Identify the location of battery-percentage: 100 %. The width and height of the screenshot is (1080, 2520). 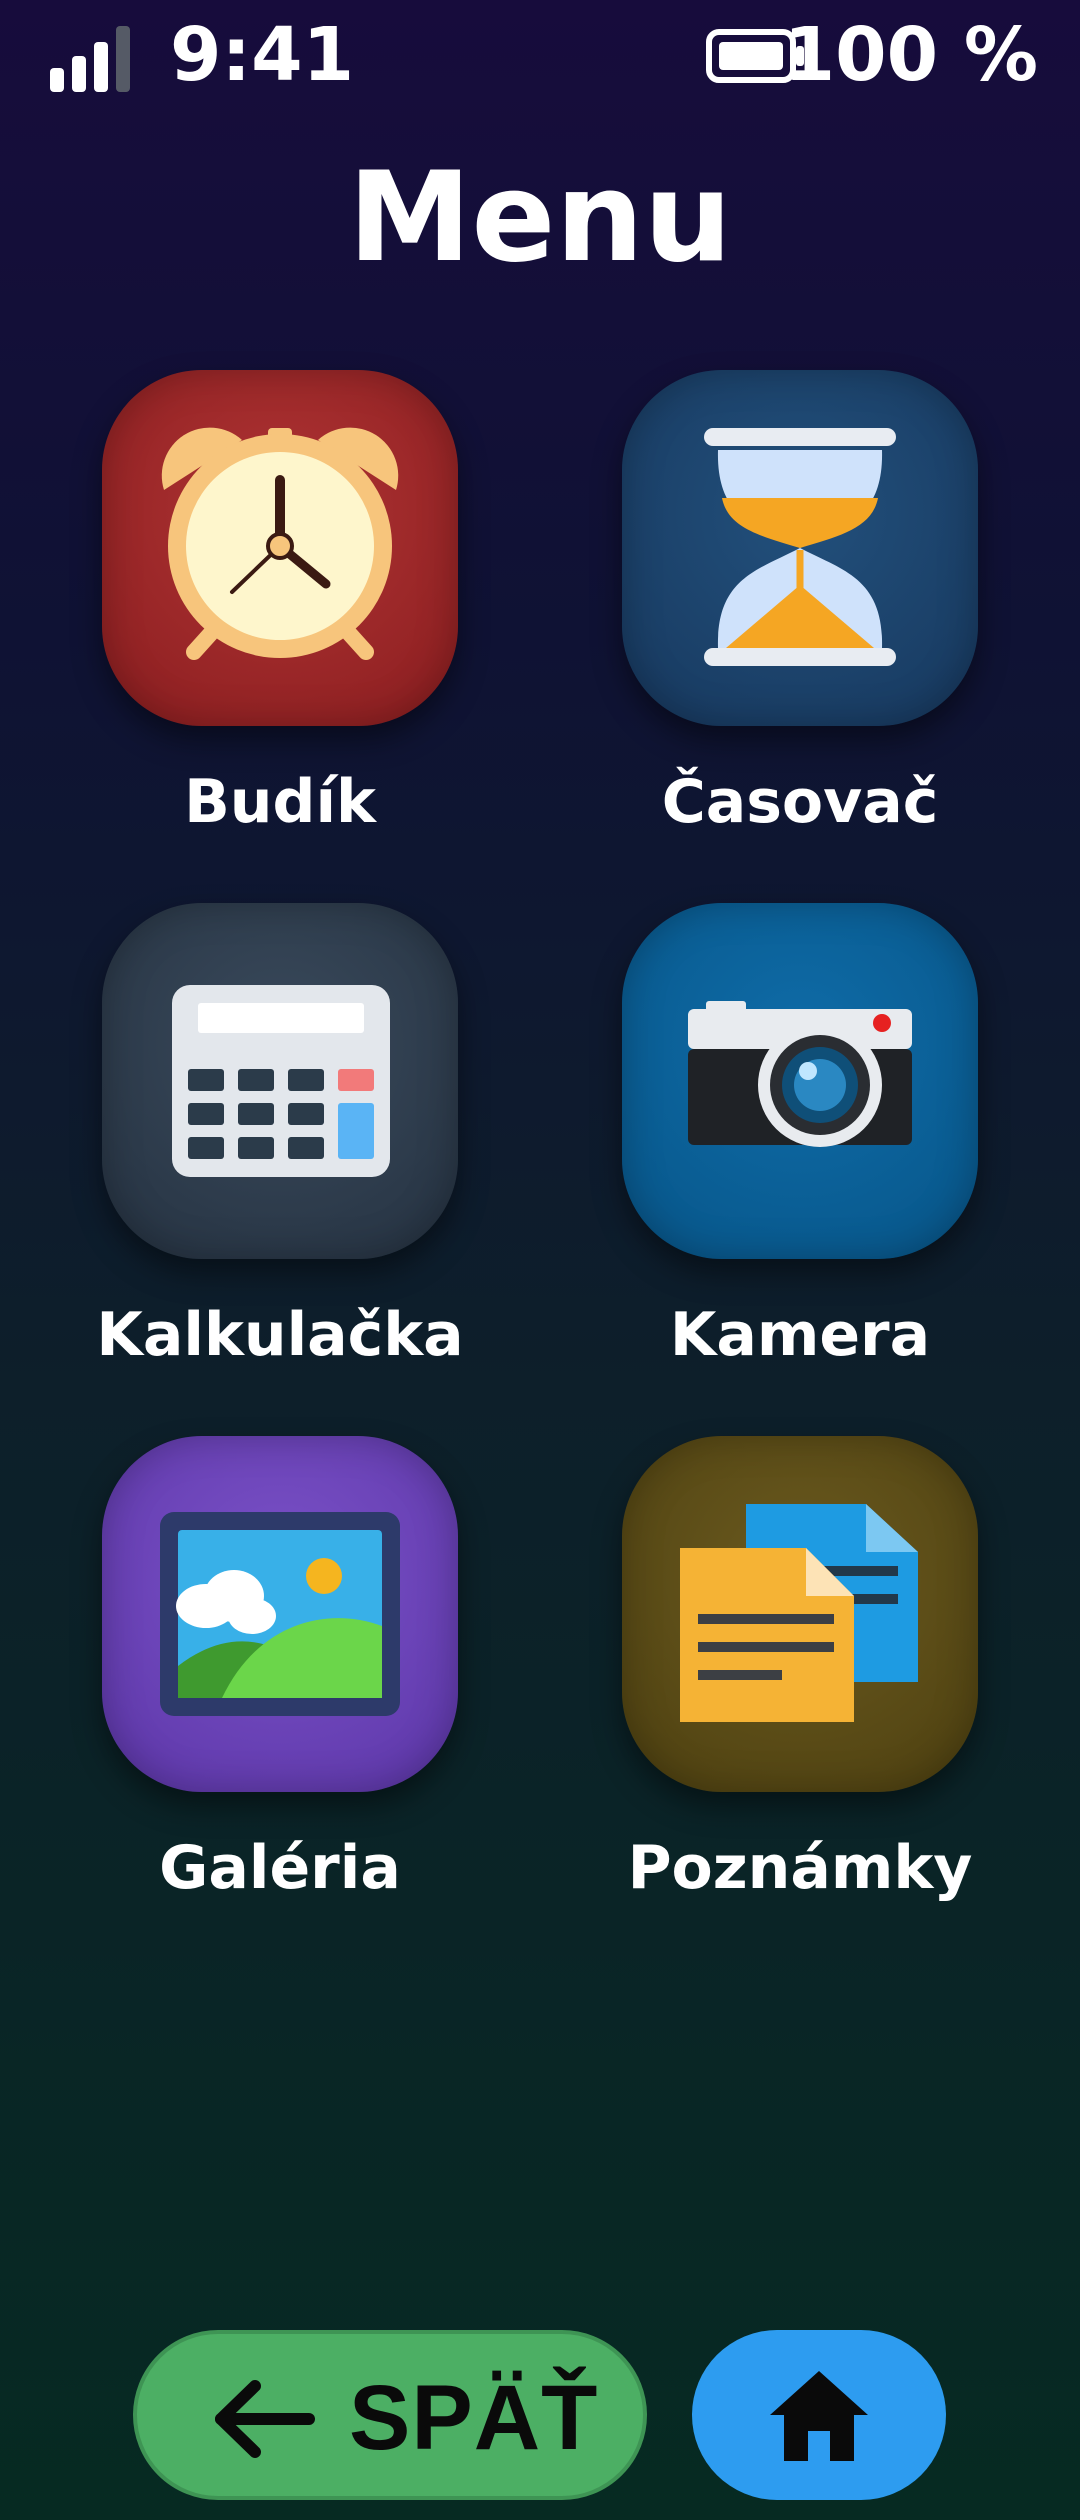
(910, 55).